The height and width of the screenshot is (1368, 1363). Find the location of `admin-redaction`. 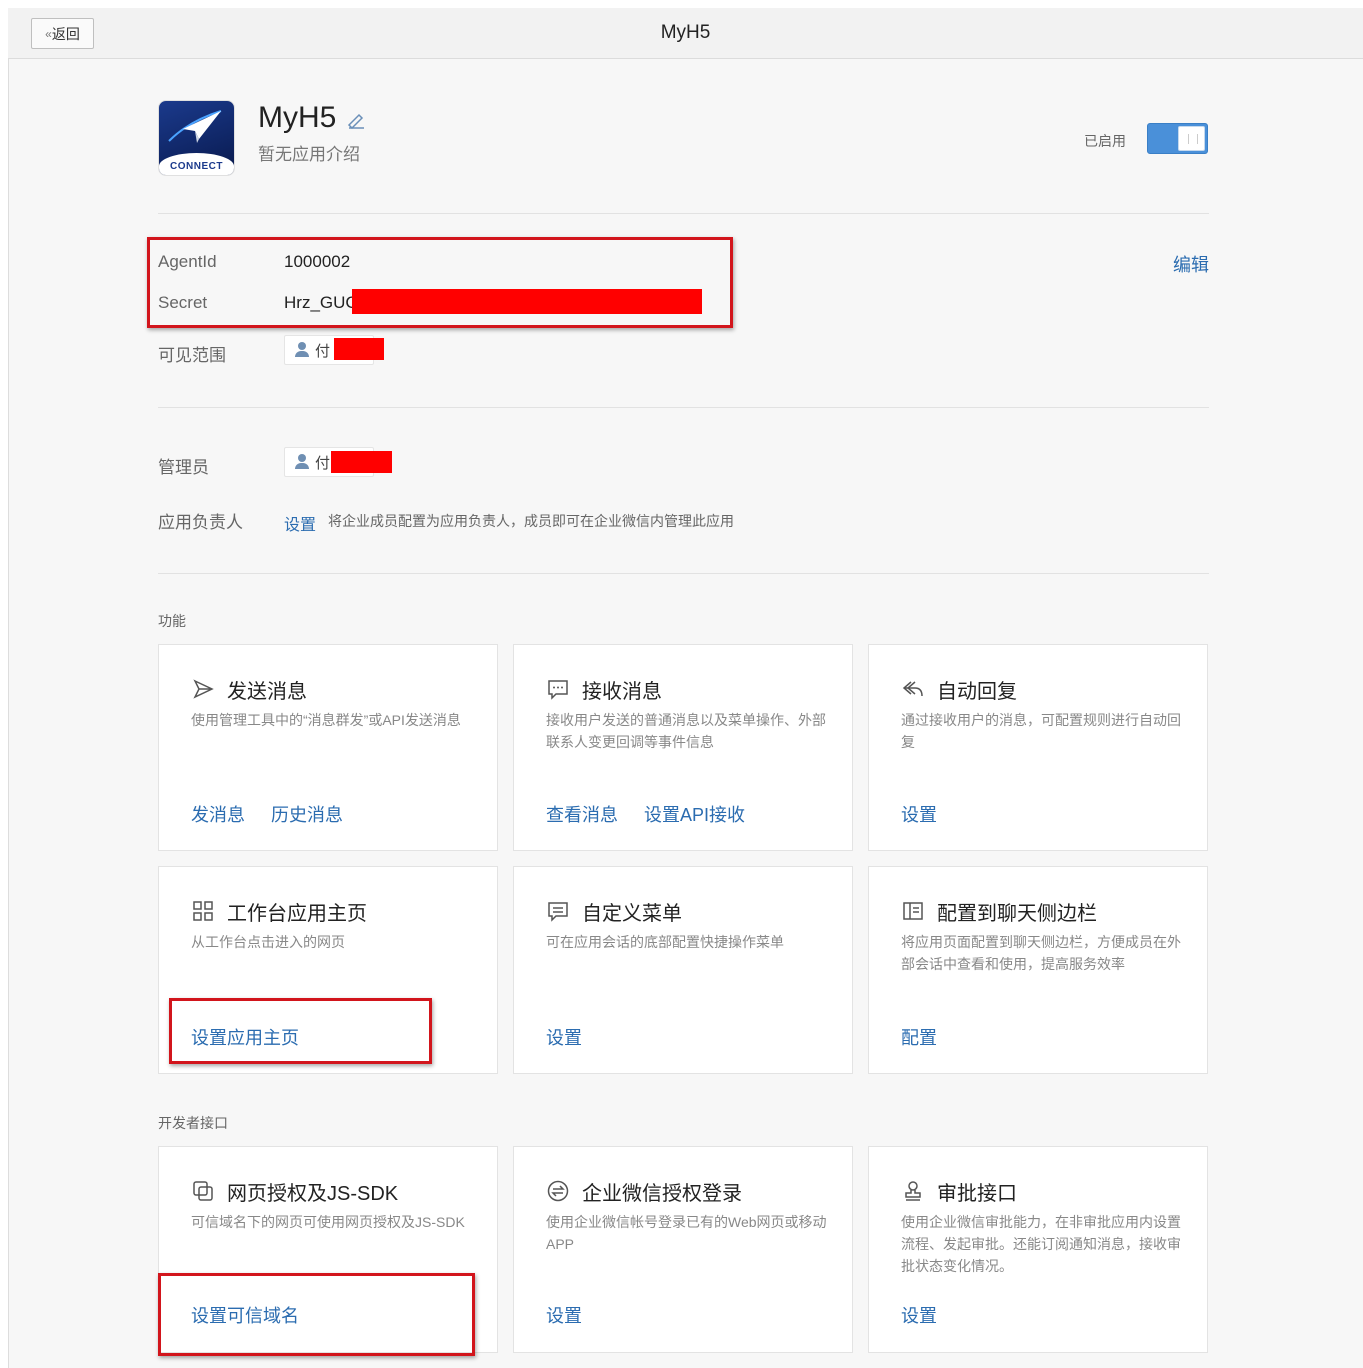

admin-redaction is located at coordinates (361, 462).